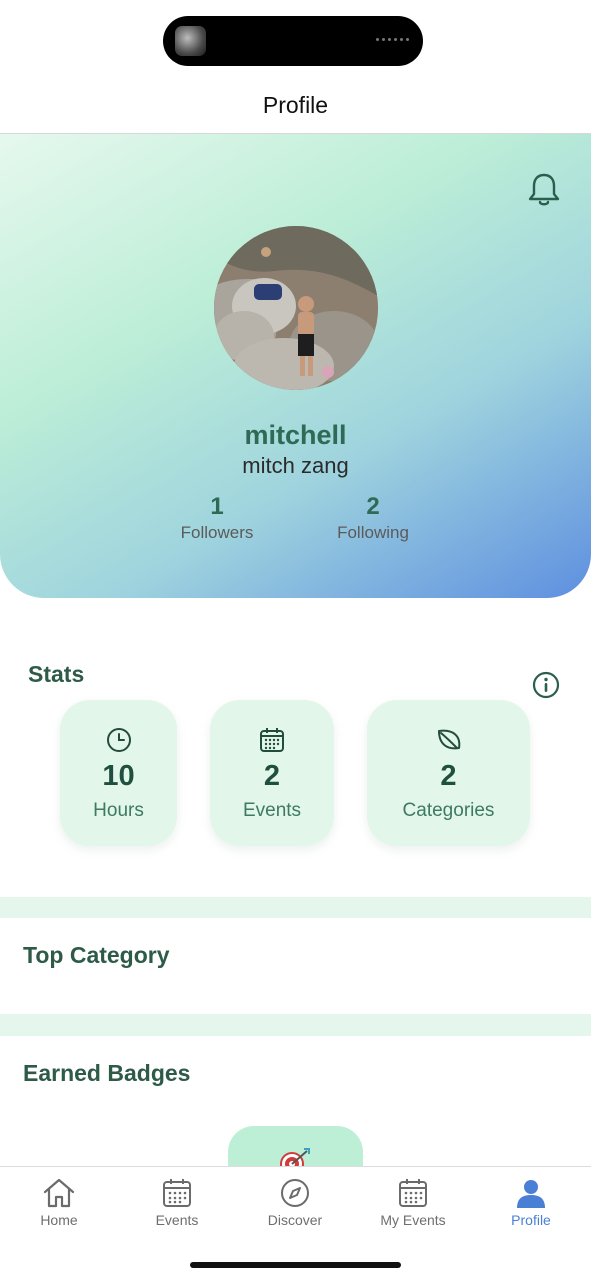  What do you see at coordinates (295, 105) in the screenshot?
I see `page-title: Profile` at bounding box center [295, 105].